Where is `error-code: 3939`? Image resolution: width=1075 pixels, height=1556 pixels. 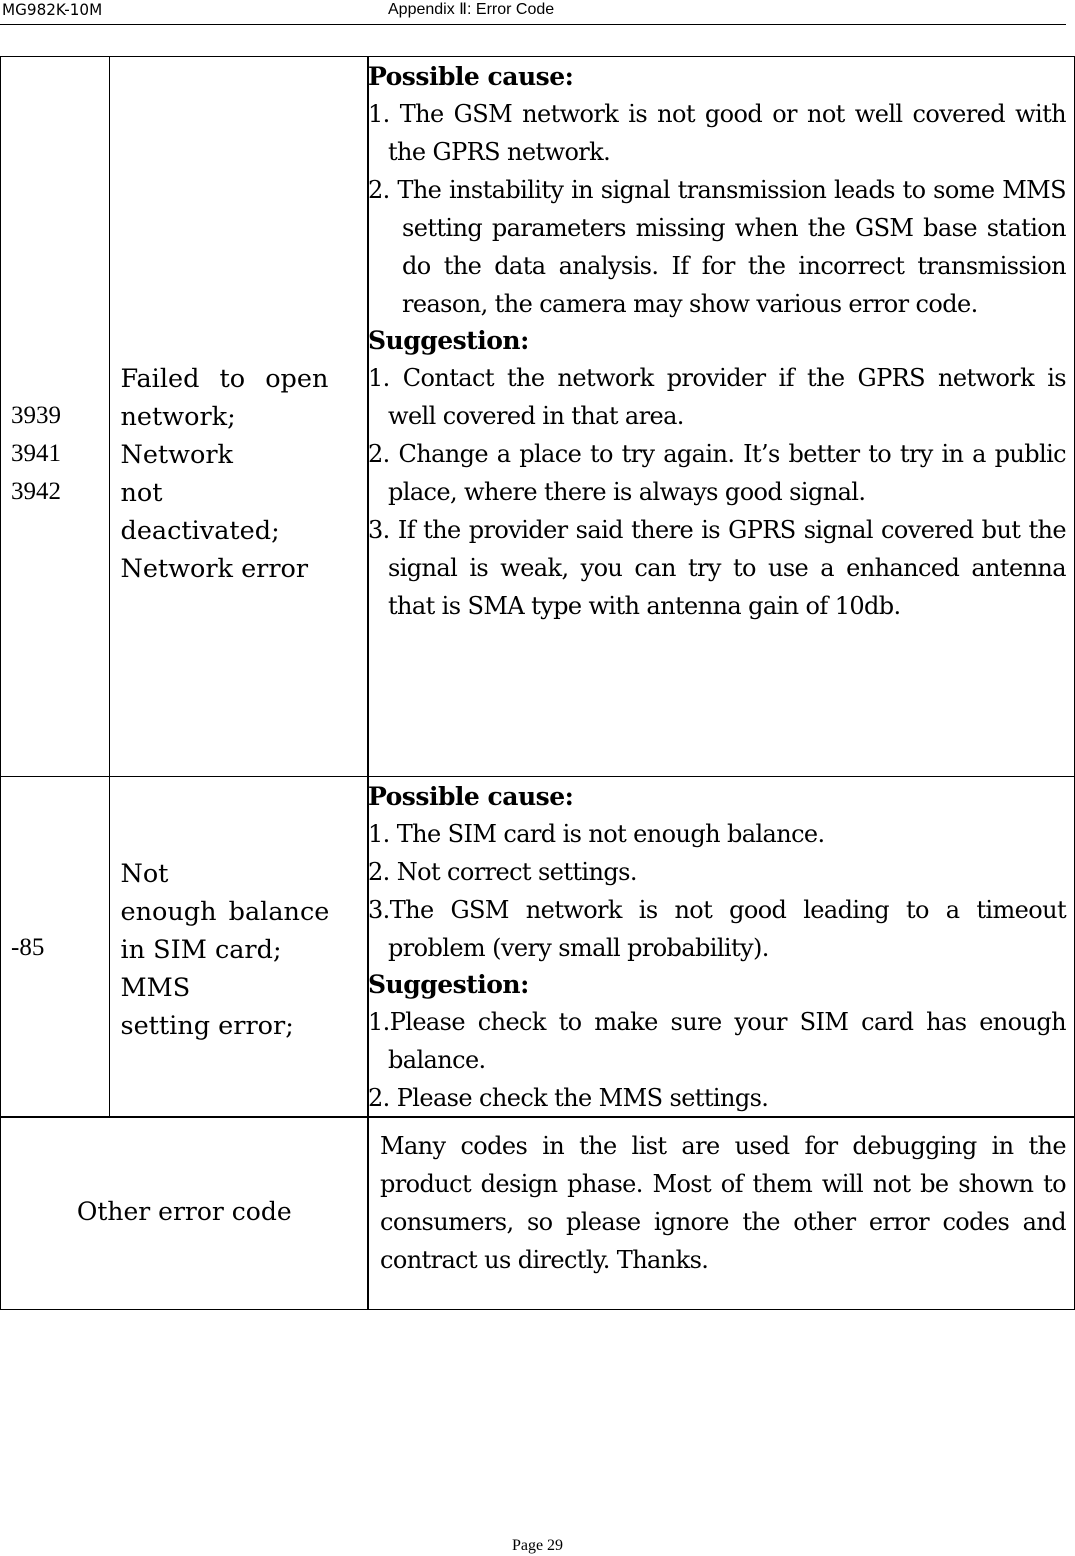
error-code: 3939 is located at coordinates (36, 415).